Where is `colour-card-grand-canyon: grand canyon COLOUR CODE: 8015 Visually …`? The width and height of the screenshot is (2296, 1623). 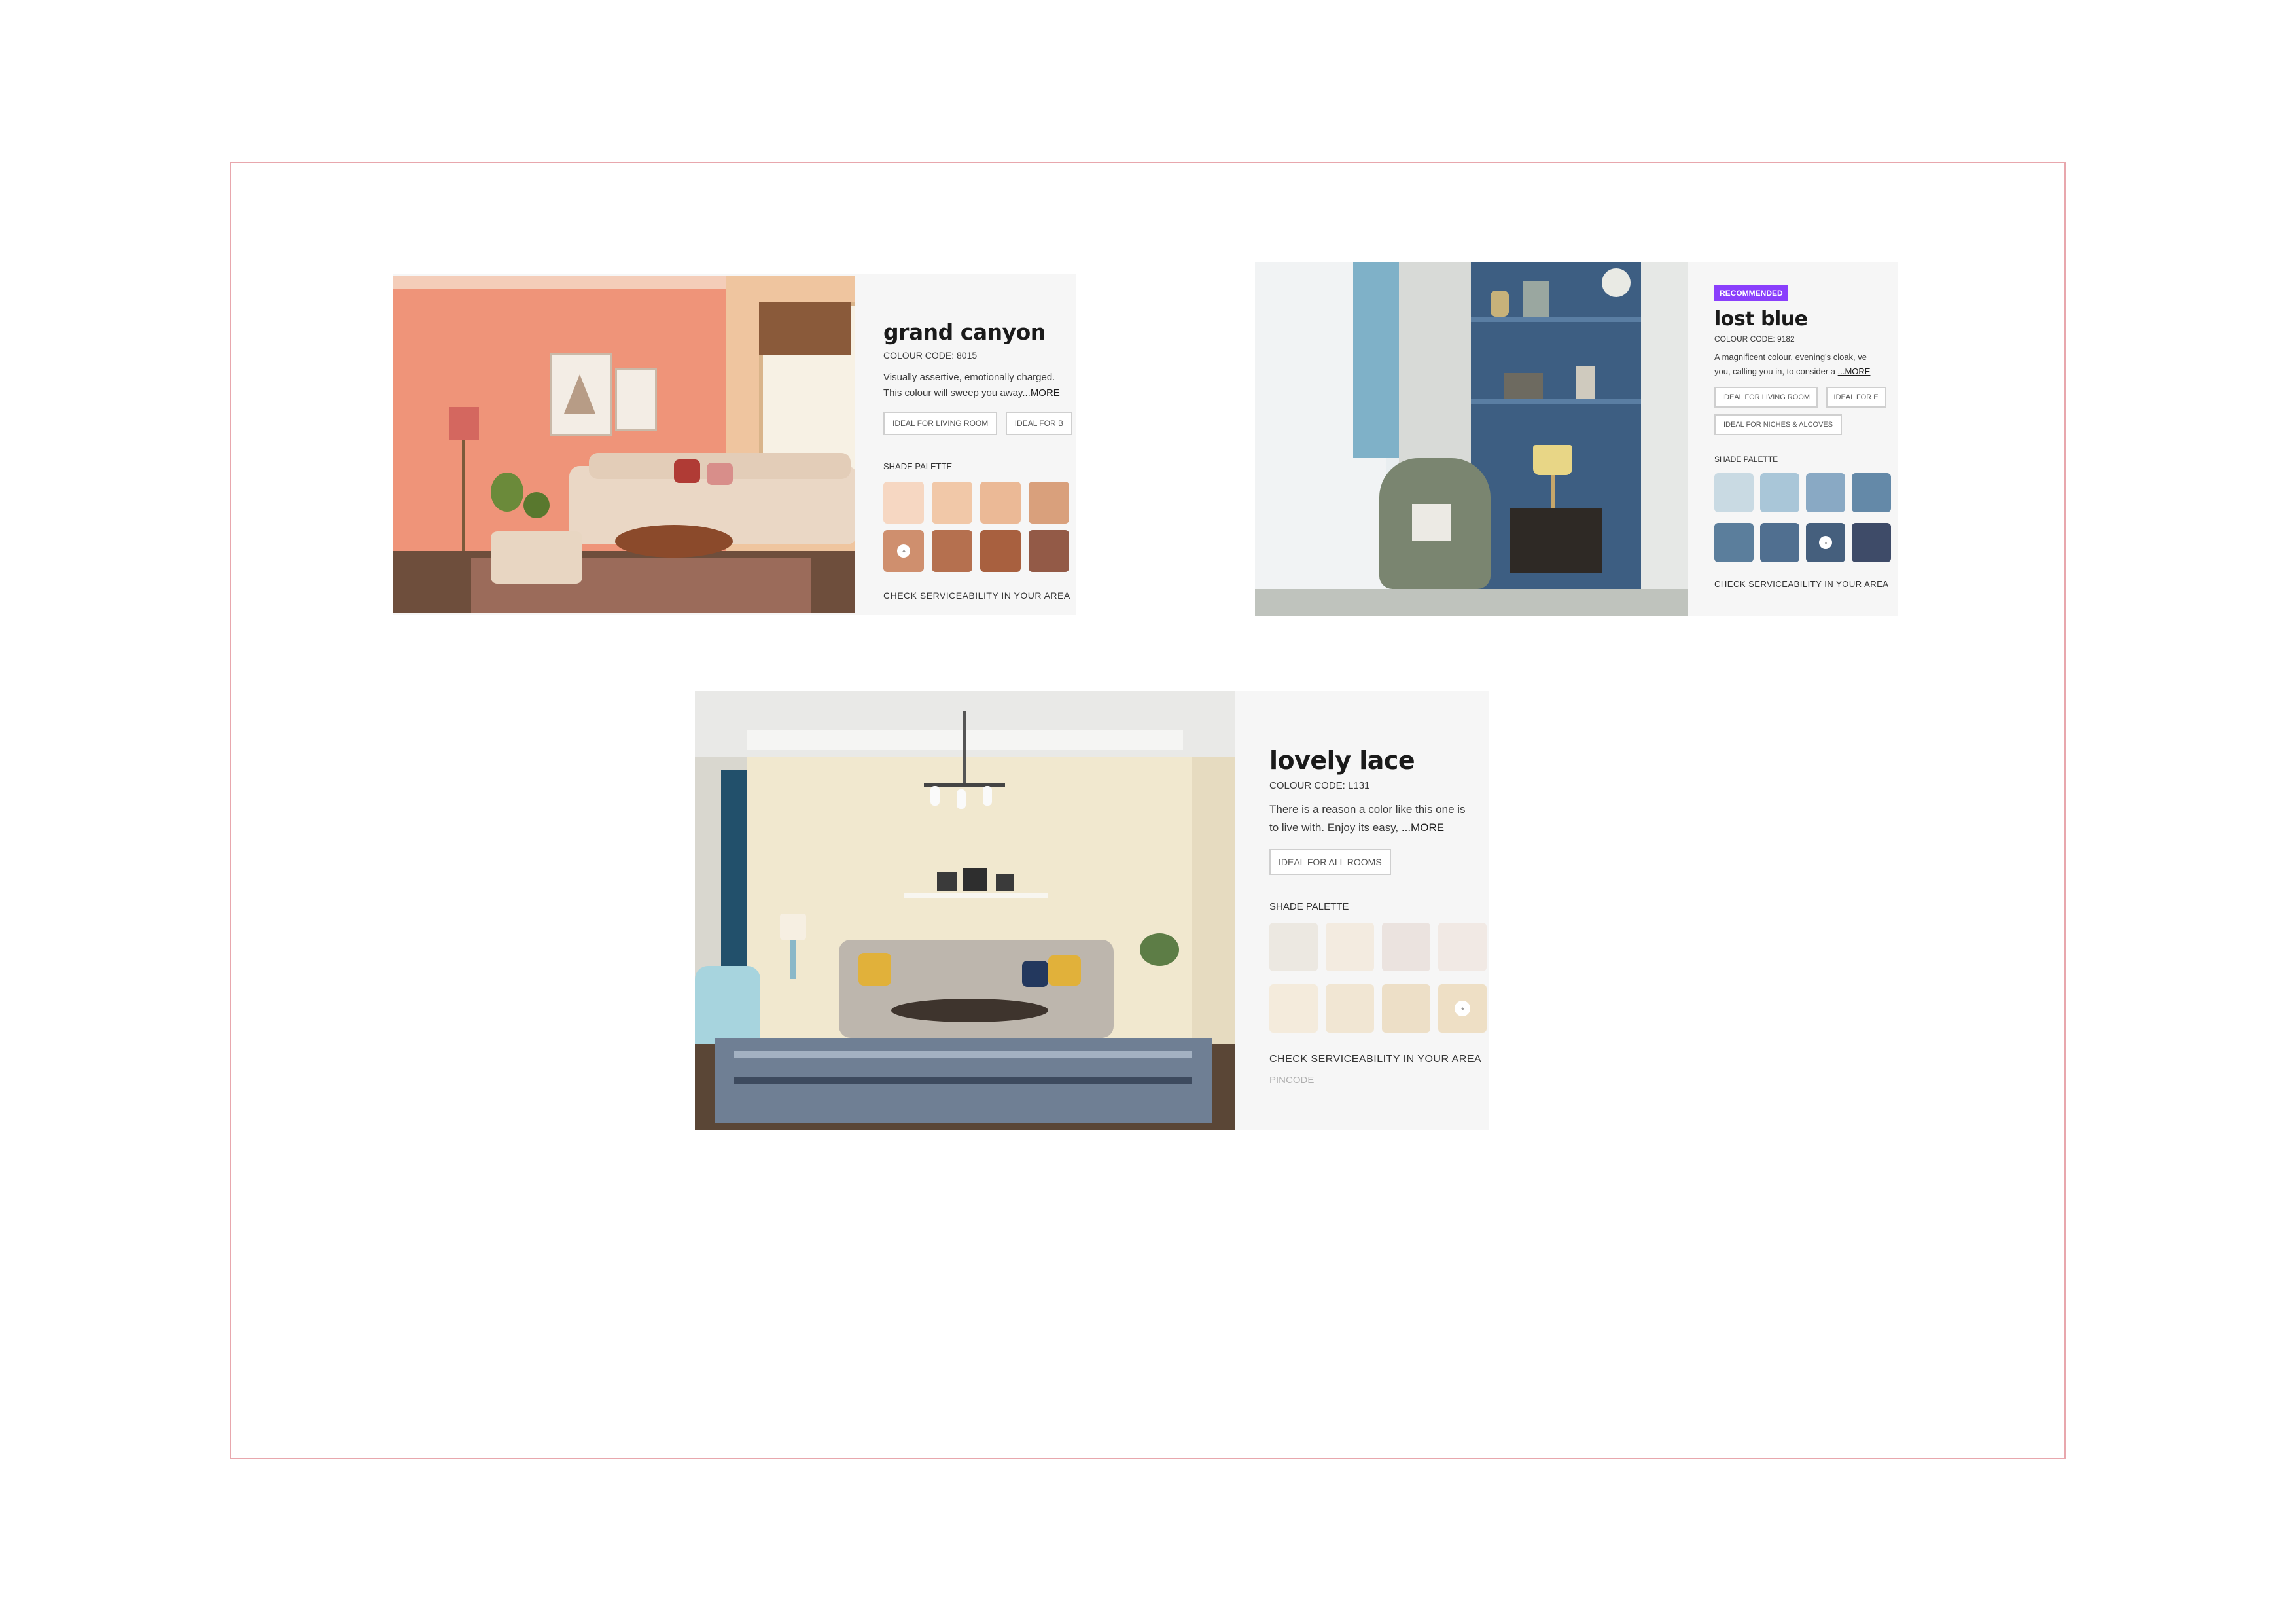 colour-card-grand-canyon: grand canyon COLOUR CODE: 8015 Visually … is located at coordinates (734, 445).